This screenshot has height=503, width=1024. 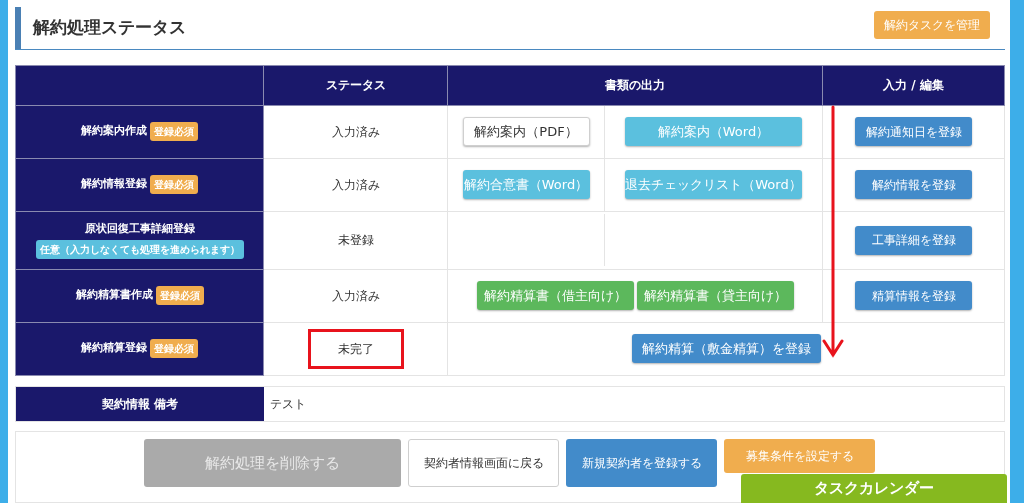 I want to click on manage-tasks-button: 解約タスクを管理, so click(x=932, y=24).